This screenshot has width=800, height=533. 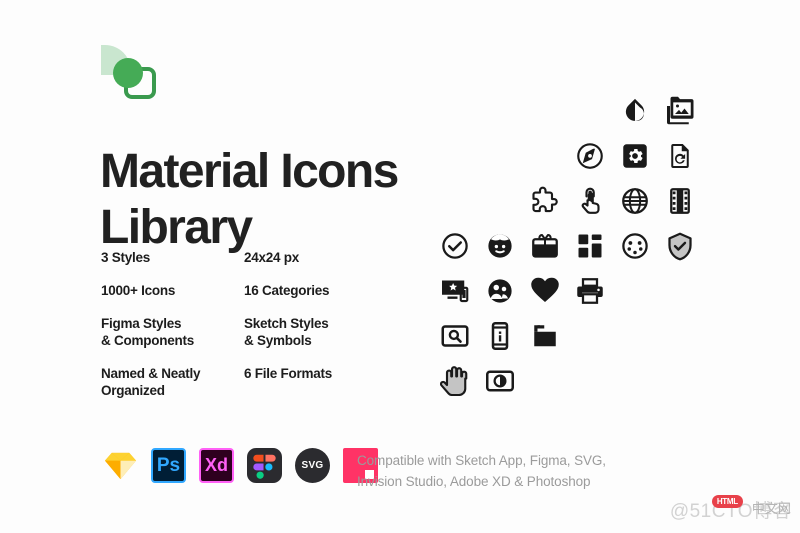 I want to click on watermark-badge: HTML, so click(x=727, y=501).